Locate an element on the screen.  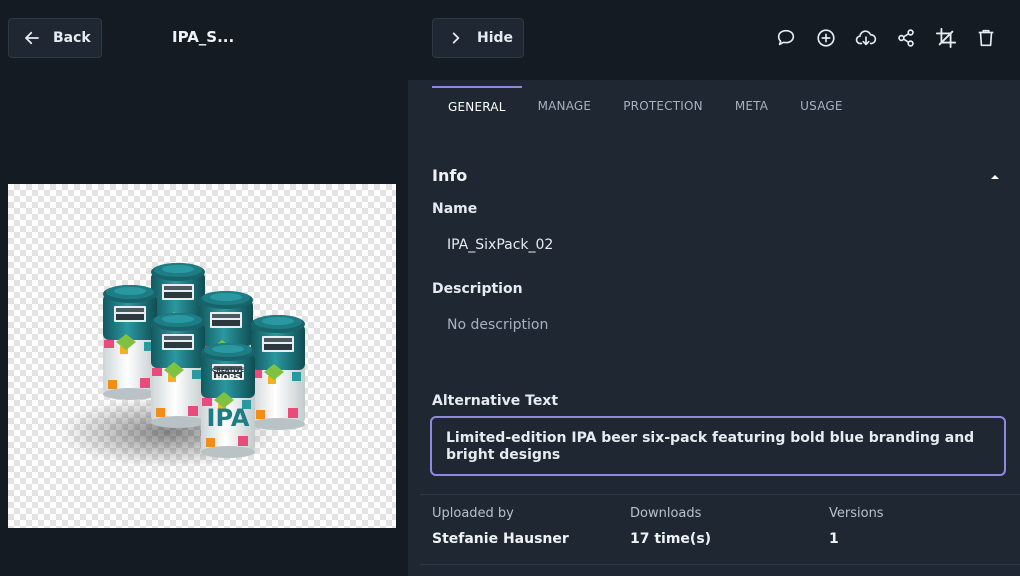
download-icon is located at coordinates (866, 38).